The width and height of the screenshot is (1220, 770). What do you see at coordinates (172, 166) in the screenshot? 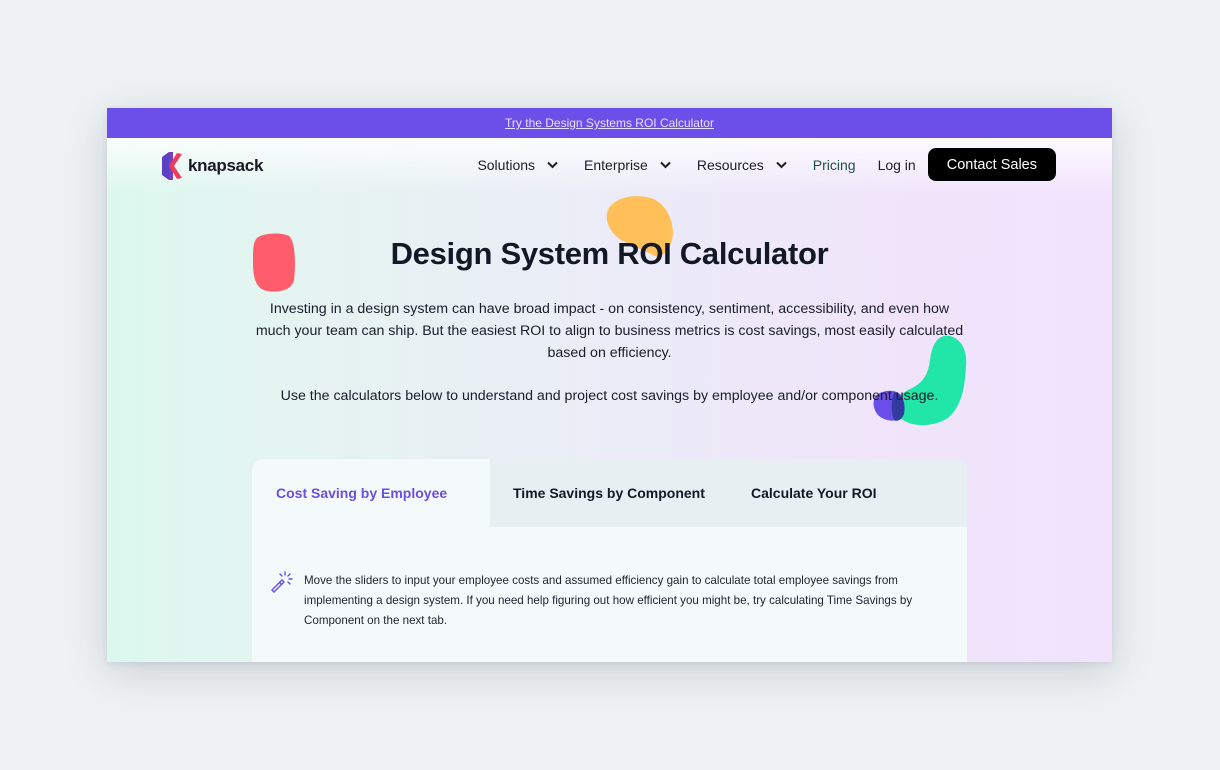
I see `knapsack-logo-icon` at bounding box center [172, 166].